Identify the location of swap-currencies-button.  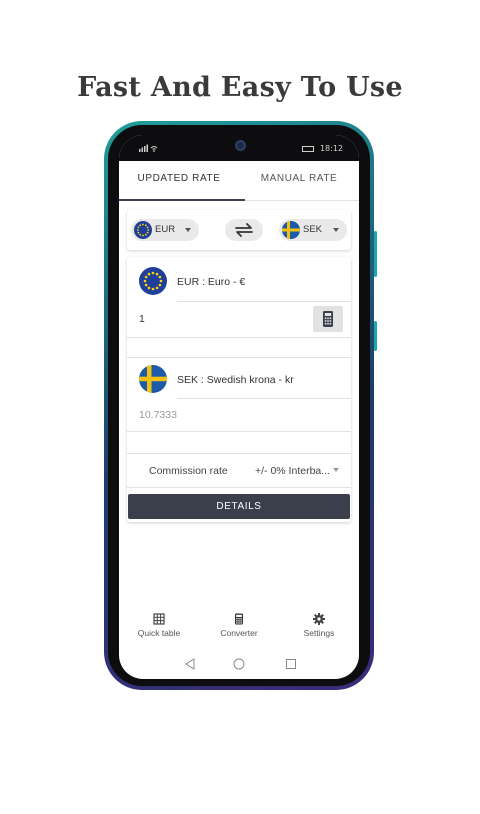
(244, 230).